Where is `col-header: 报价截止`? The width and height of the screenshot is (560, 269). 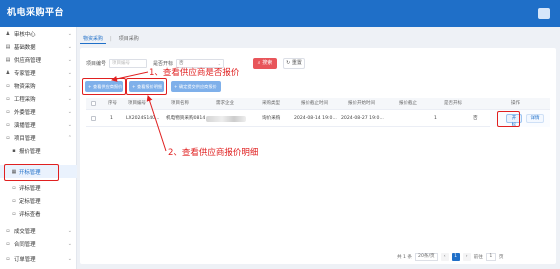 col-header: 报价截止 is located at coordinates (408, 103).